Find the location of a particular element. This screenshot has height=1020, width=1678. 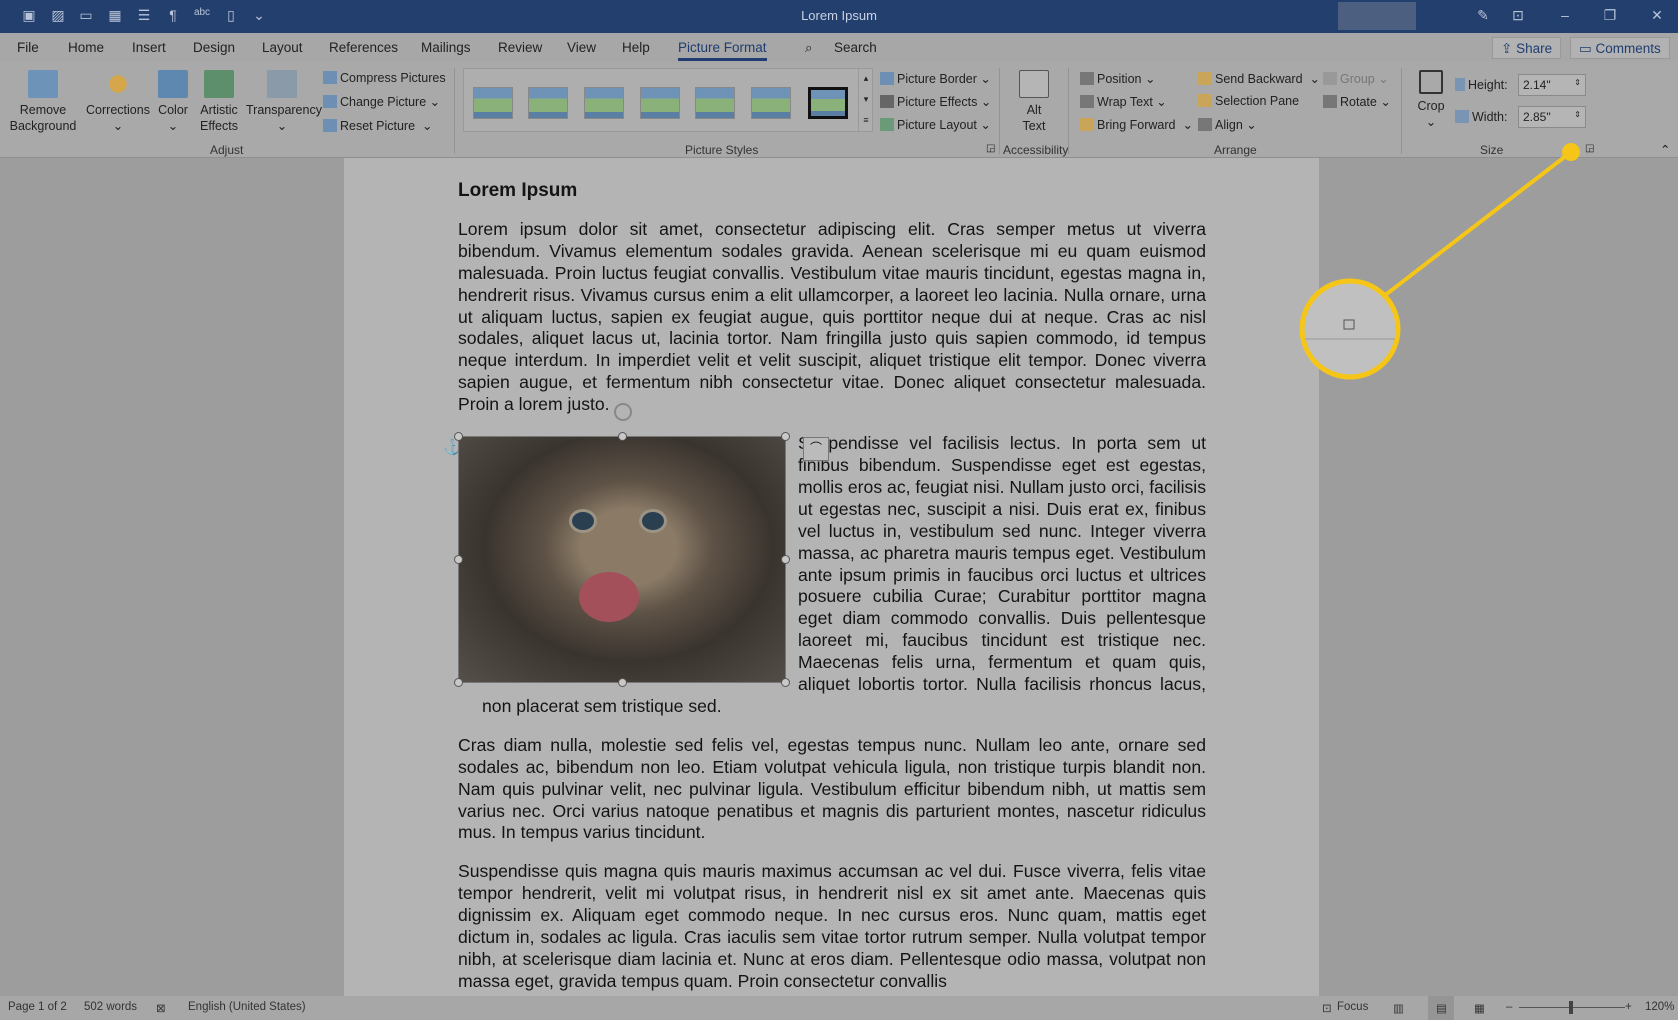

web-layout-icon: ▦ is located at coordinates (1479, 1008).